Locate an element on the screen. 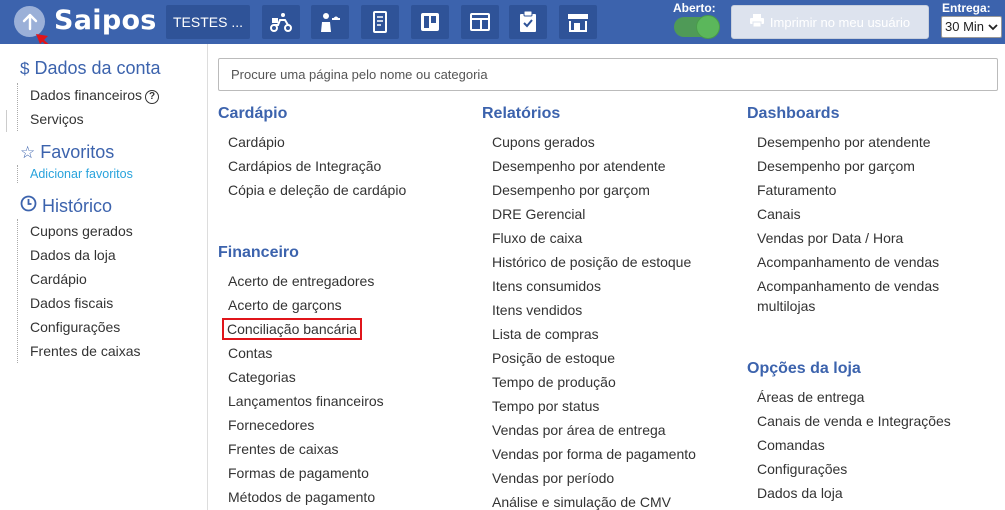 Image resolution: width=1005 pixels, height=510 pixels. menu-link: Acerto de entregadores is located at coordinates (306, 281).